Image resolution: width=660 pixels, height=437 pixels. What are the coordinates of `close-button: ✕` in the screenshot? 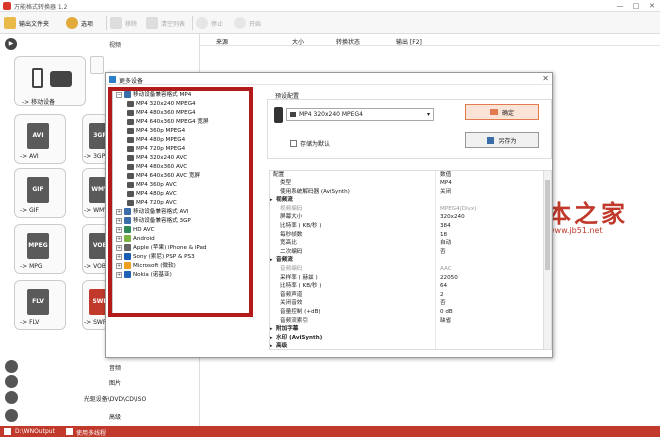 It's located at (652, 6).